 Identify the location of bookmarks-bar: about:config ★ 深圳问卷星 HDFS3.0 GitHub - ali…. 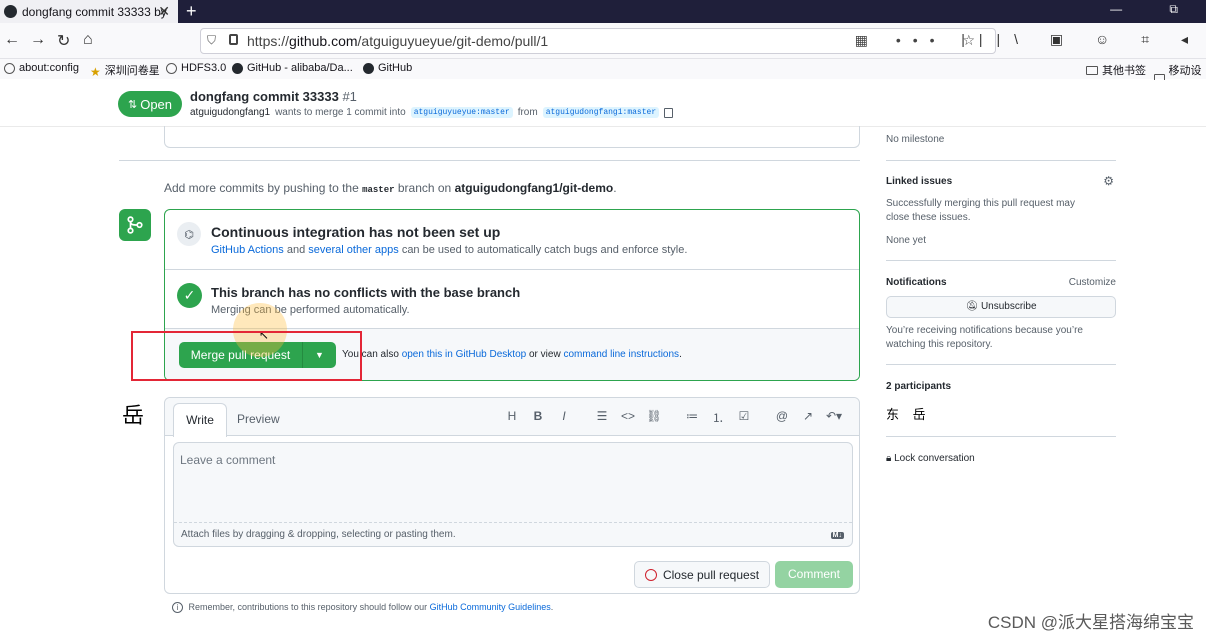
(603, 76).